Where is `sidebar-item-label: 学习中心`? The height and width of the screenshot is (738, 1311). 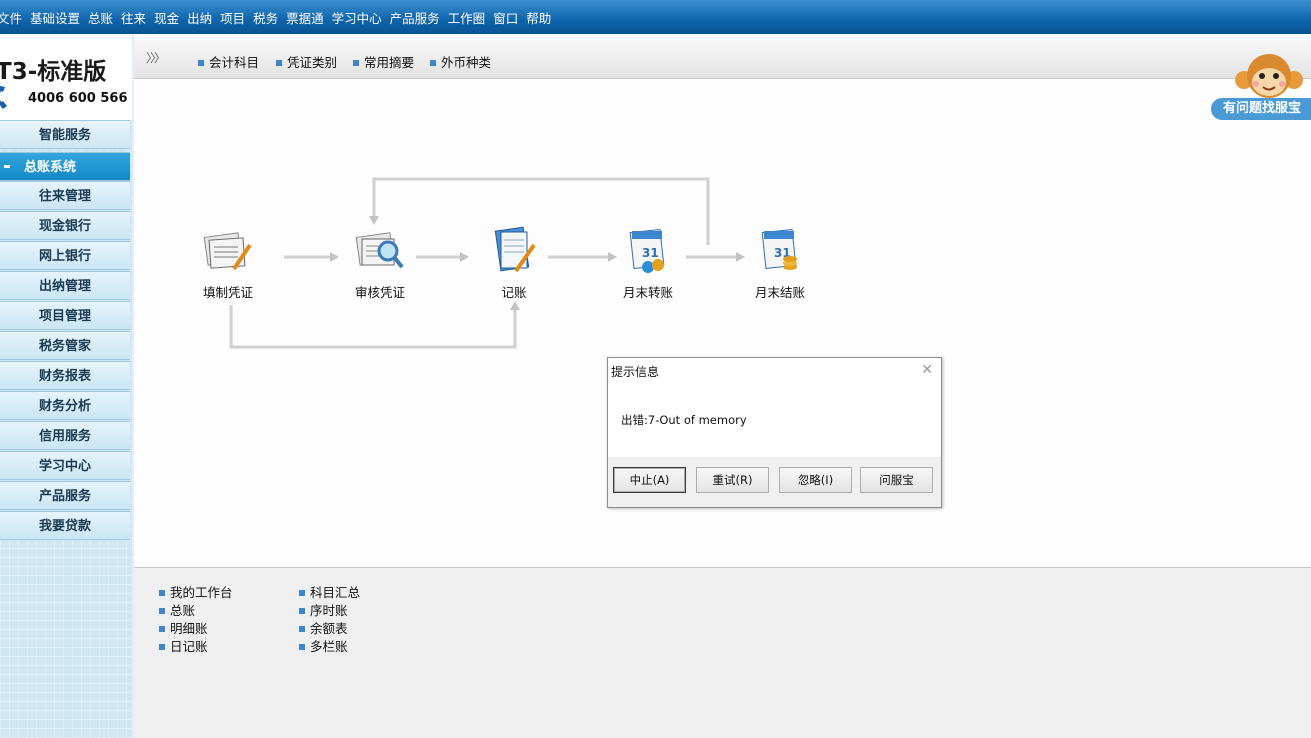
sidebar-item-label: 学习中心 is located at coordinates (64, 466).